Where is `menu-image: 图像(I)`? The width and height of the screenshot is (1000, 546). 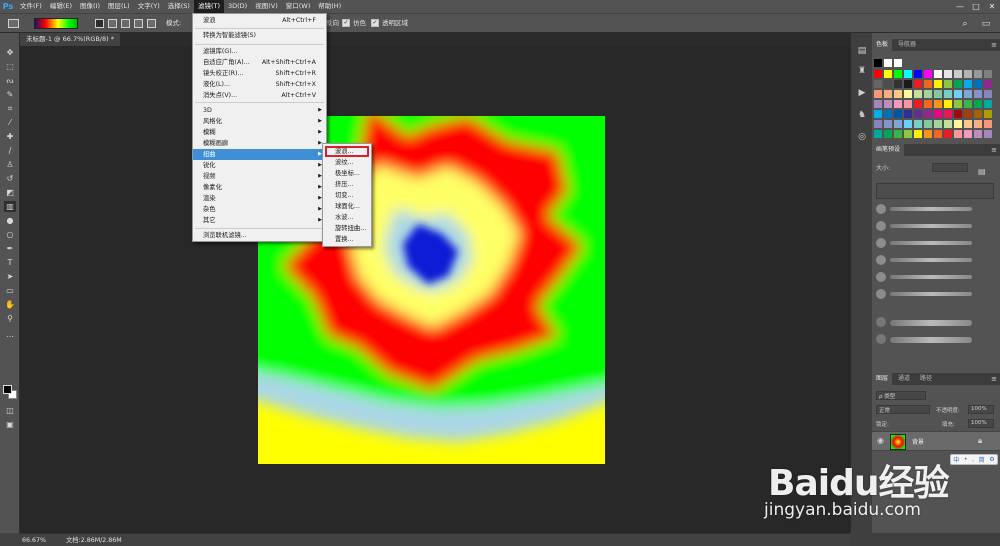
menu-image: 图像(I) is located at coordinates (90, 6).